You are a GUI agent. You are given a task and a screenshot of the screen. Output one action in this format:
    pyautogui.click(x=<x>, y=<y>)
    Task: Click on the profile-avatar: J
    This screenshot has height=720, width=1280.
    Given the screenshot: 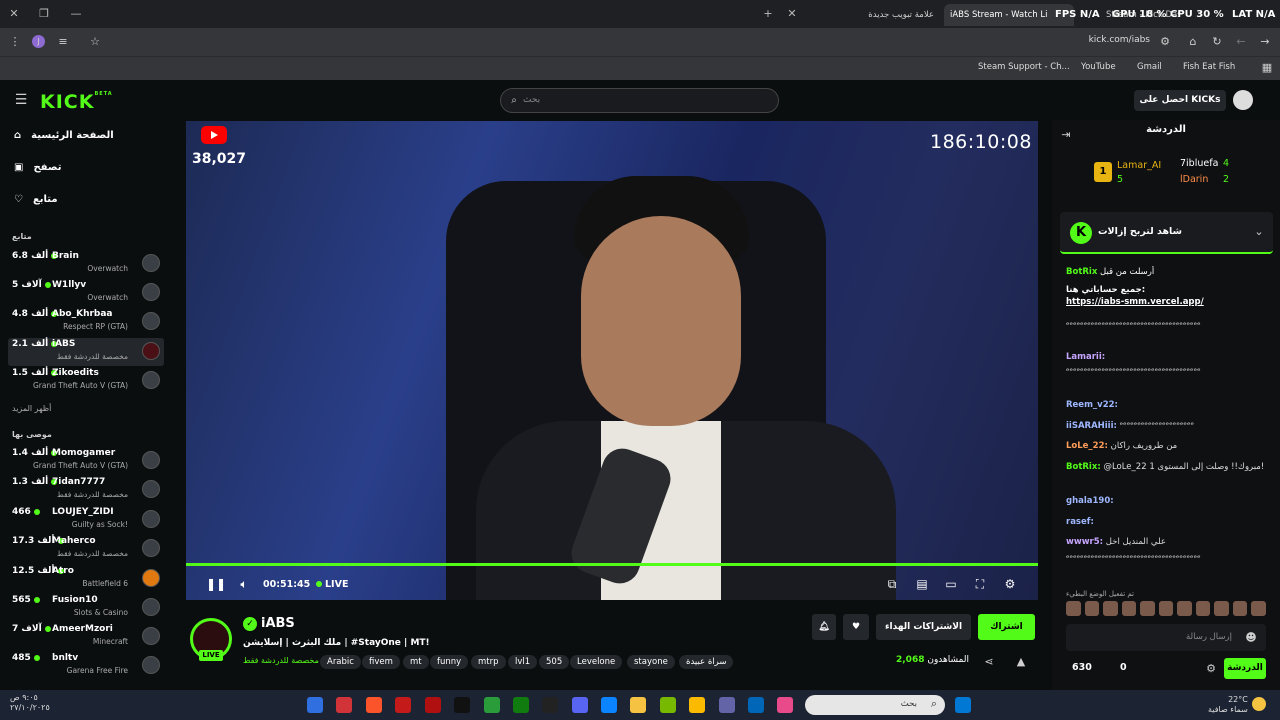 What is the action you would take?
    pyautogui.click(x=38, y=41)
    